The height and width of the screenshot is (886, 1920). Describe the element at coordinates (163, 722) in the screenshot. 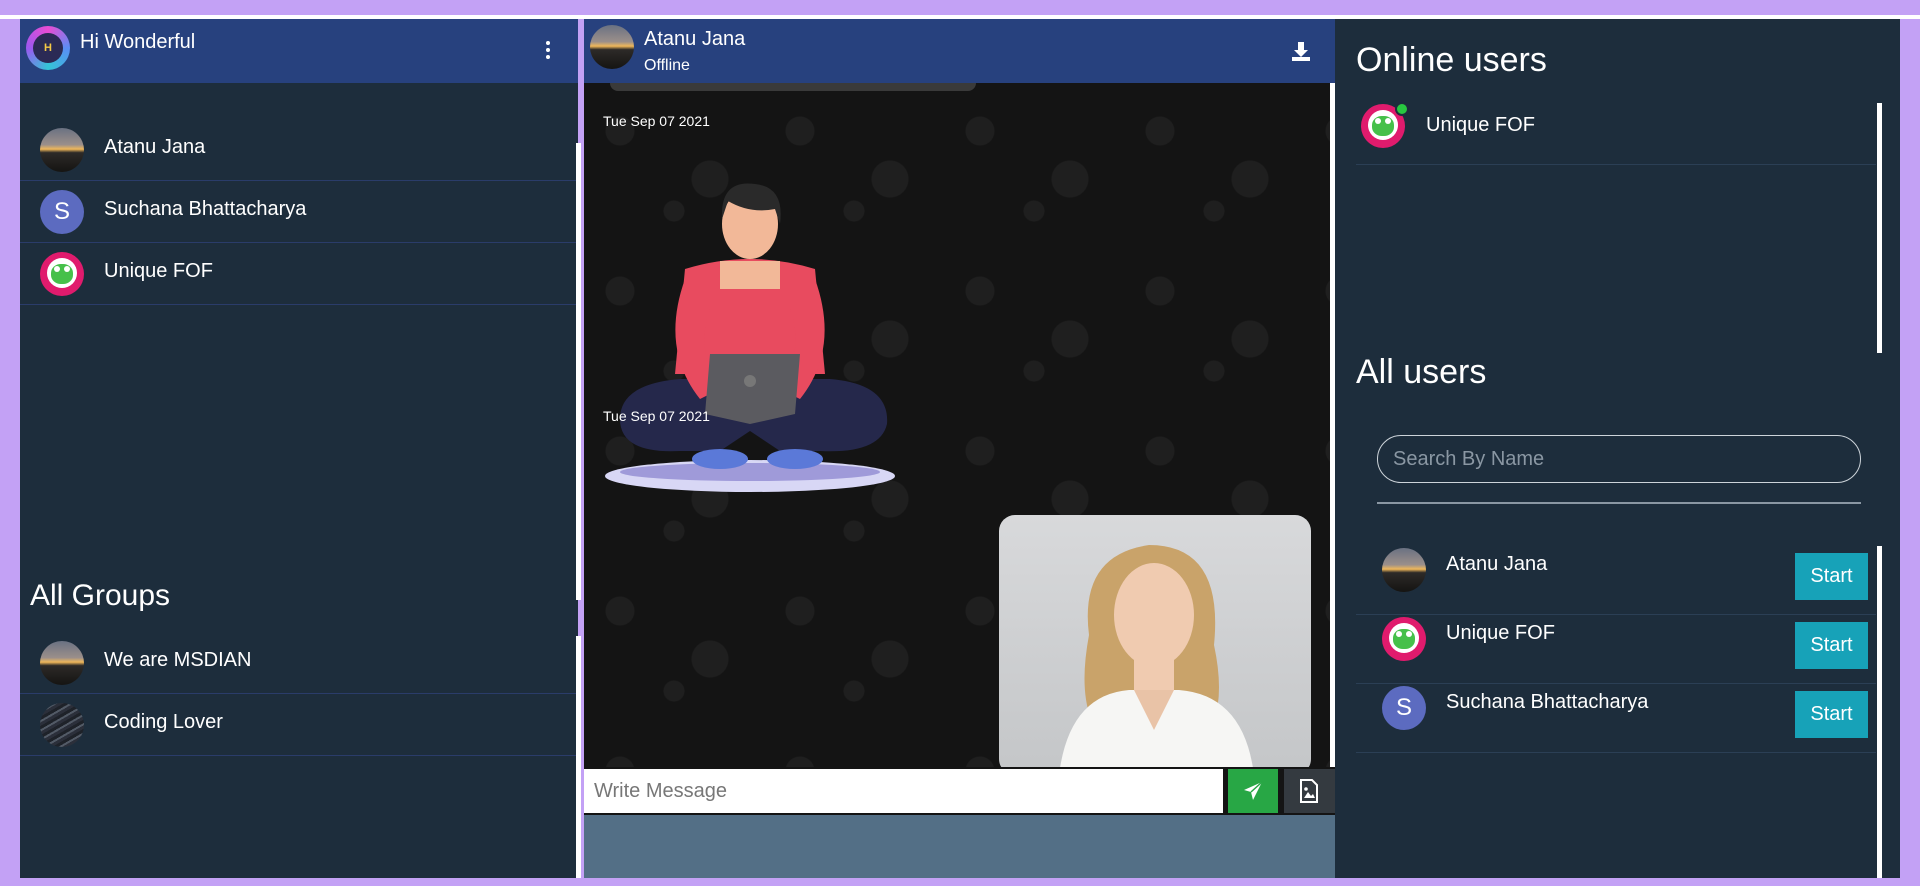

I see `group-name: Coding Lover` at that location.